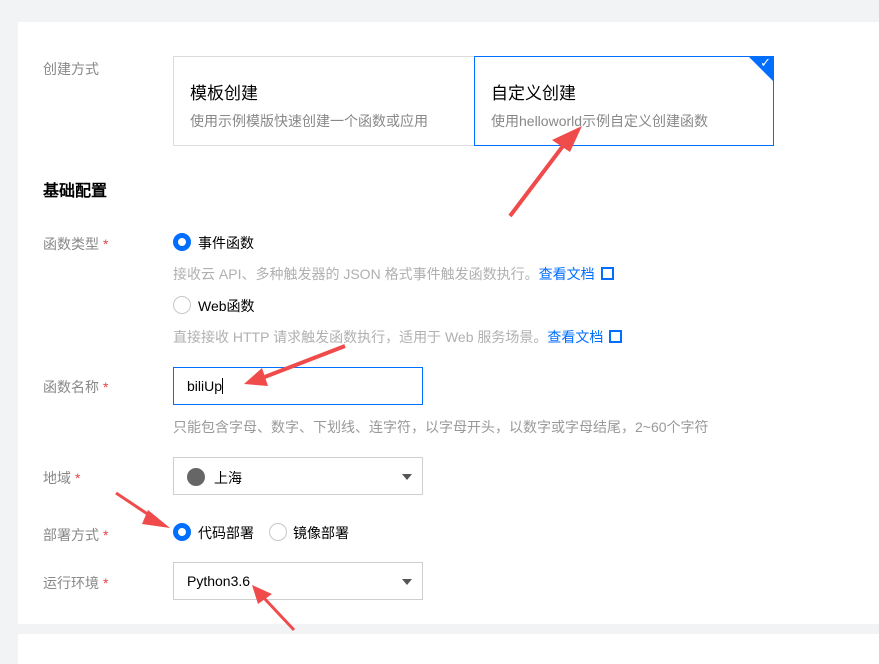  What do you see at coordinates (76, 244) in the screenshot?
I see `function-type-label: 函数类型 *` at bounding box center [76, 244].